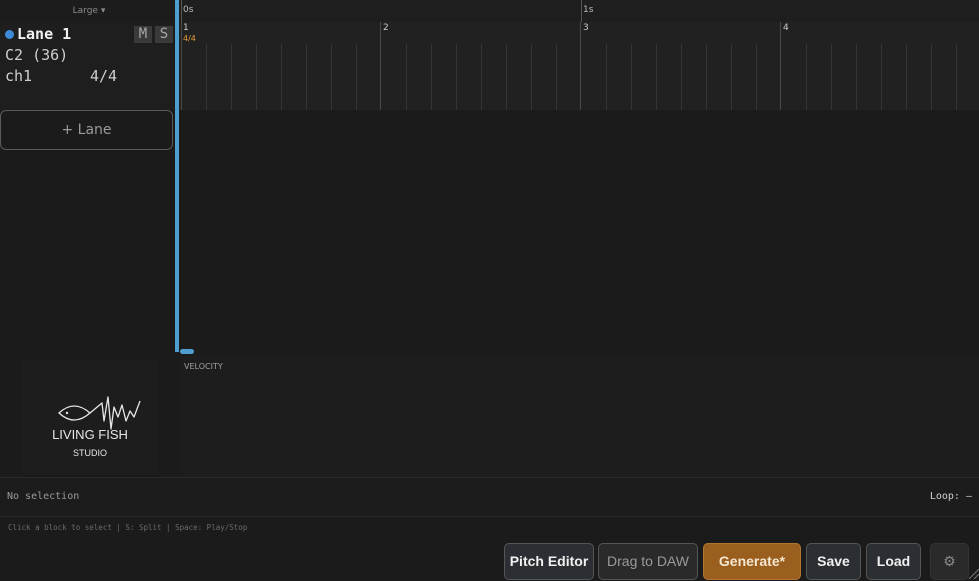  Describe the element at coordinates (752, 561) in the screenshot. I see `generate-button: Generate*` at that location.